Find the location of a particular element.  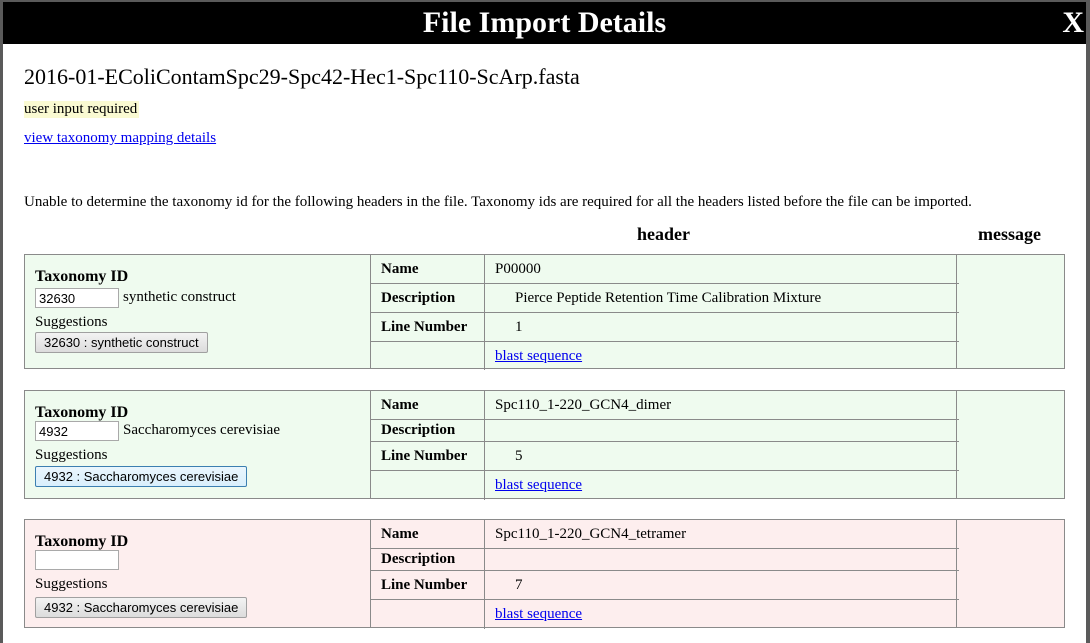

dialog-title: File Import Details is located at coordinates (544, 22).